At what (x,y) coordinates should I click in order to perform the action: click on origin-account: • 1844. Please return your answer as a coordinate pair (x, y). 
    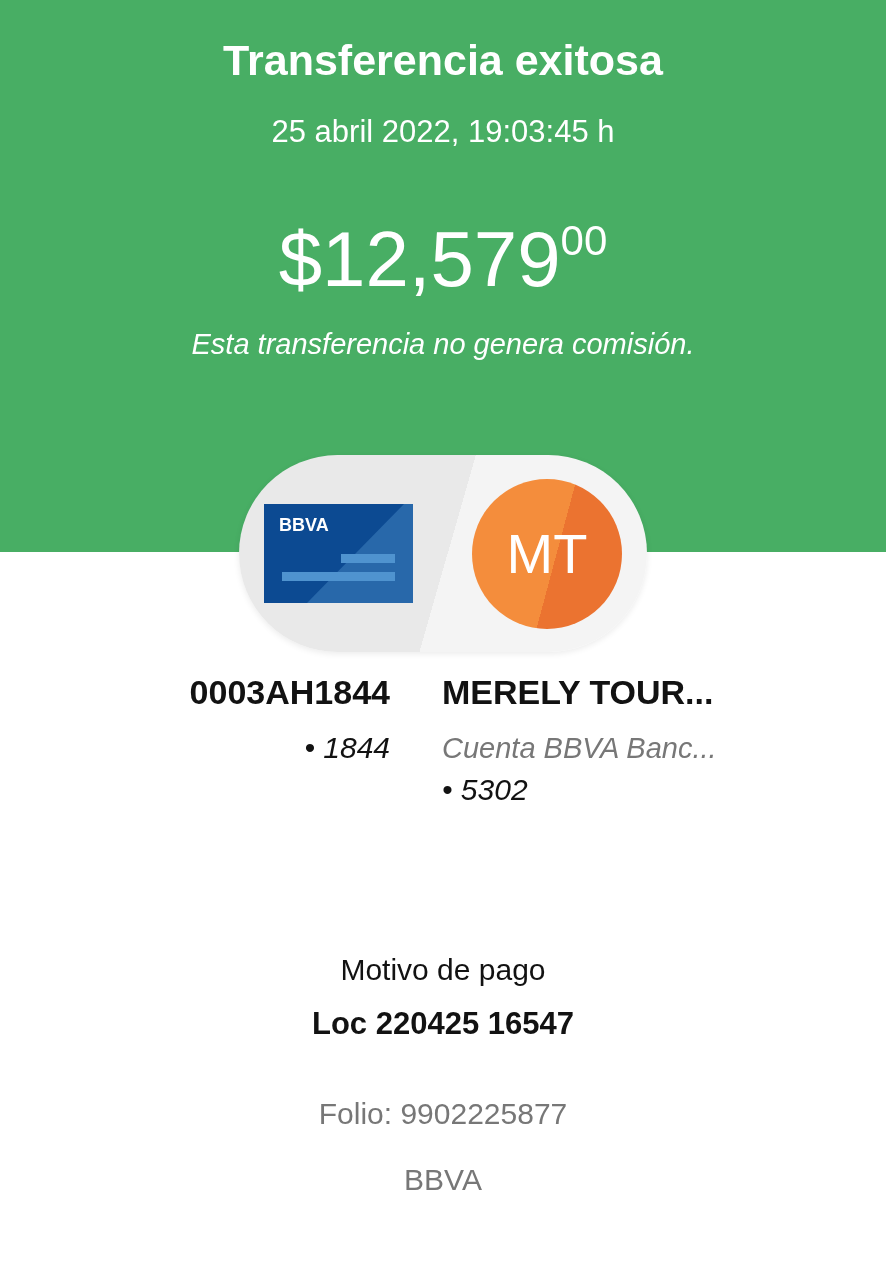
    Looking at the image, I should click on (347, 748).